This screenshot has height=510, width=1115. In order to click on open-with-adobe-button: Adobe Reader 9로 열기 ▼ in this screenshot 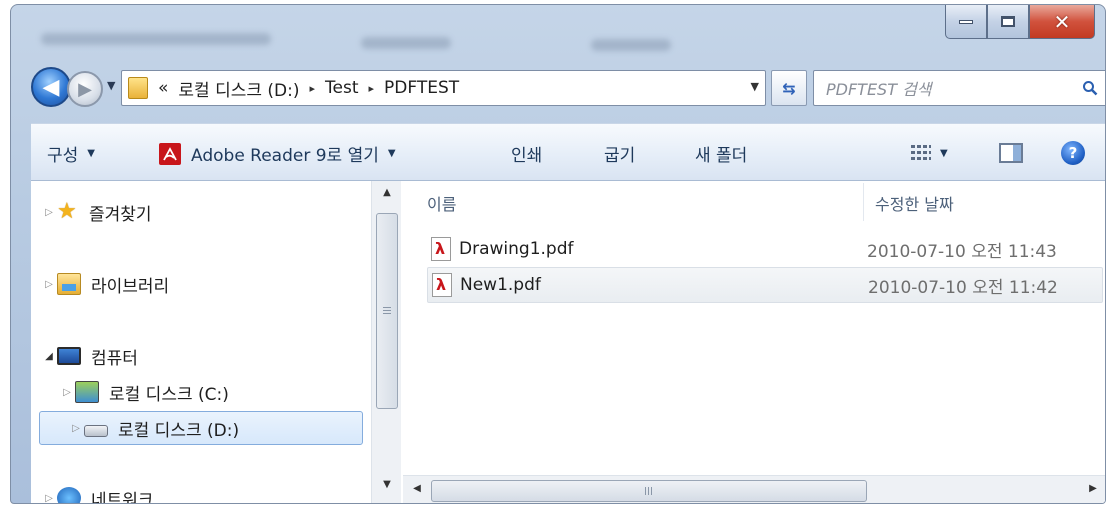, I will do `click(277, 153)`.